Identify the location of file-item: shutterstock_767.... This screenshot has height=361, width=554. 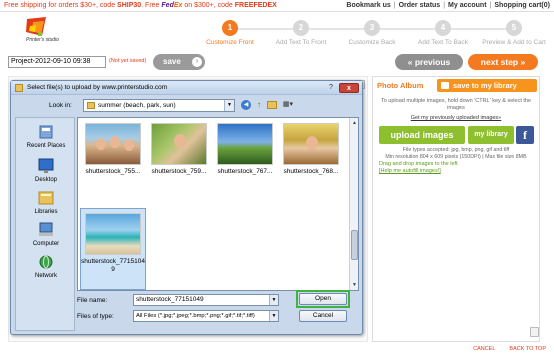
(245, 149).